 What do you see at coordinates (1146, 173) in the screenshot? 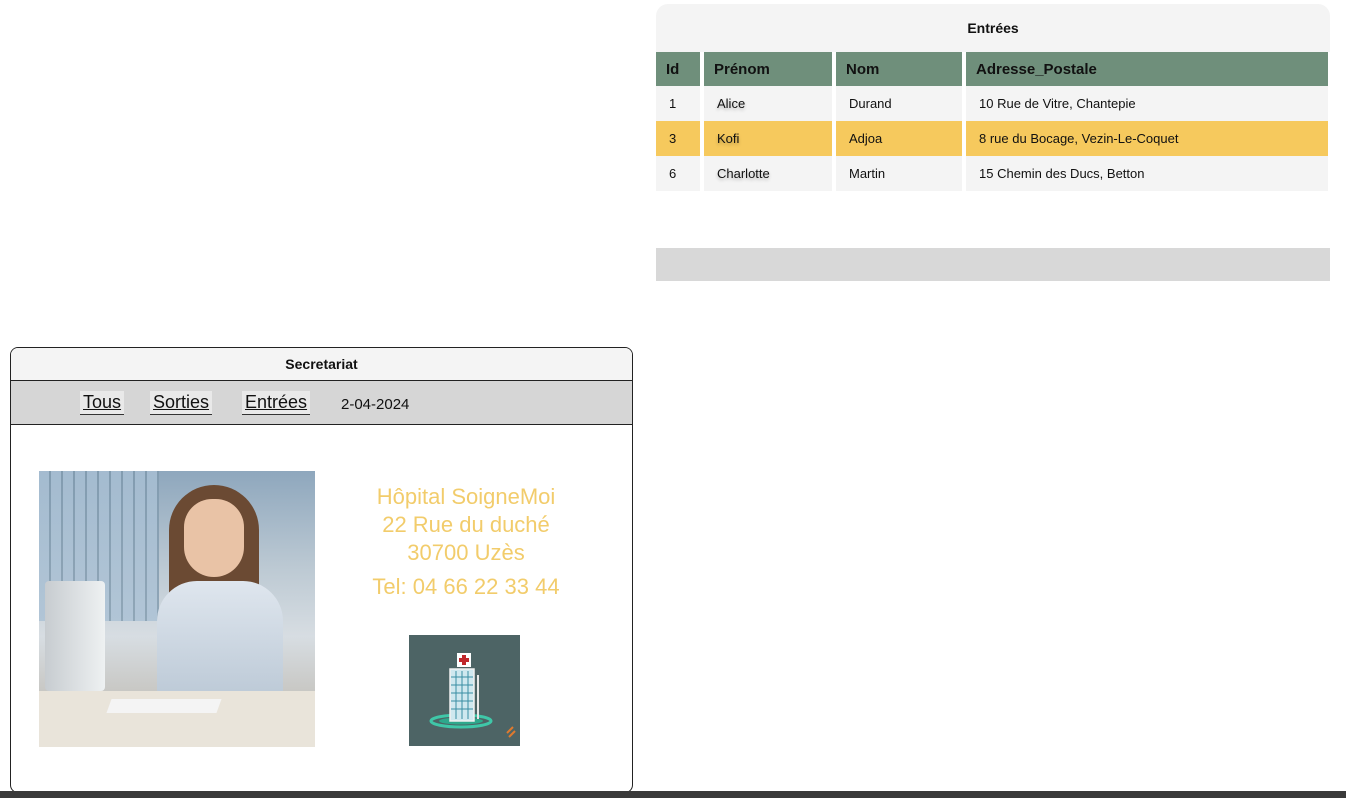
I see `cell-adresse: 15 Chemin des Ducs, Betton` at bounding box center [1146, 173].